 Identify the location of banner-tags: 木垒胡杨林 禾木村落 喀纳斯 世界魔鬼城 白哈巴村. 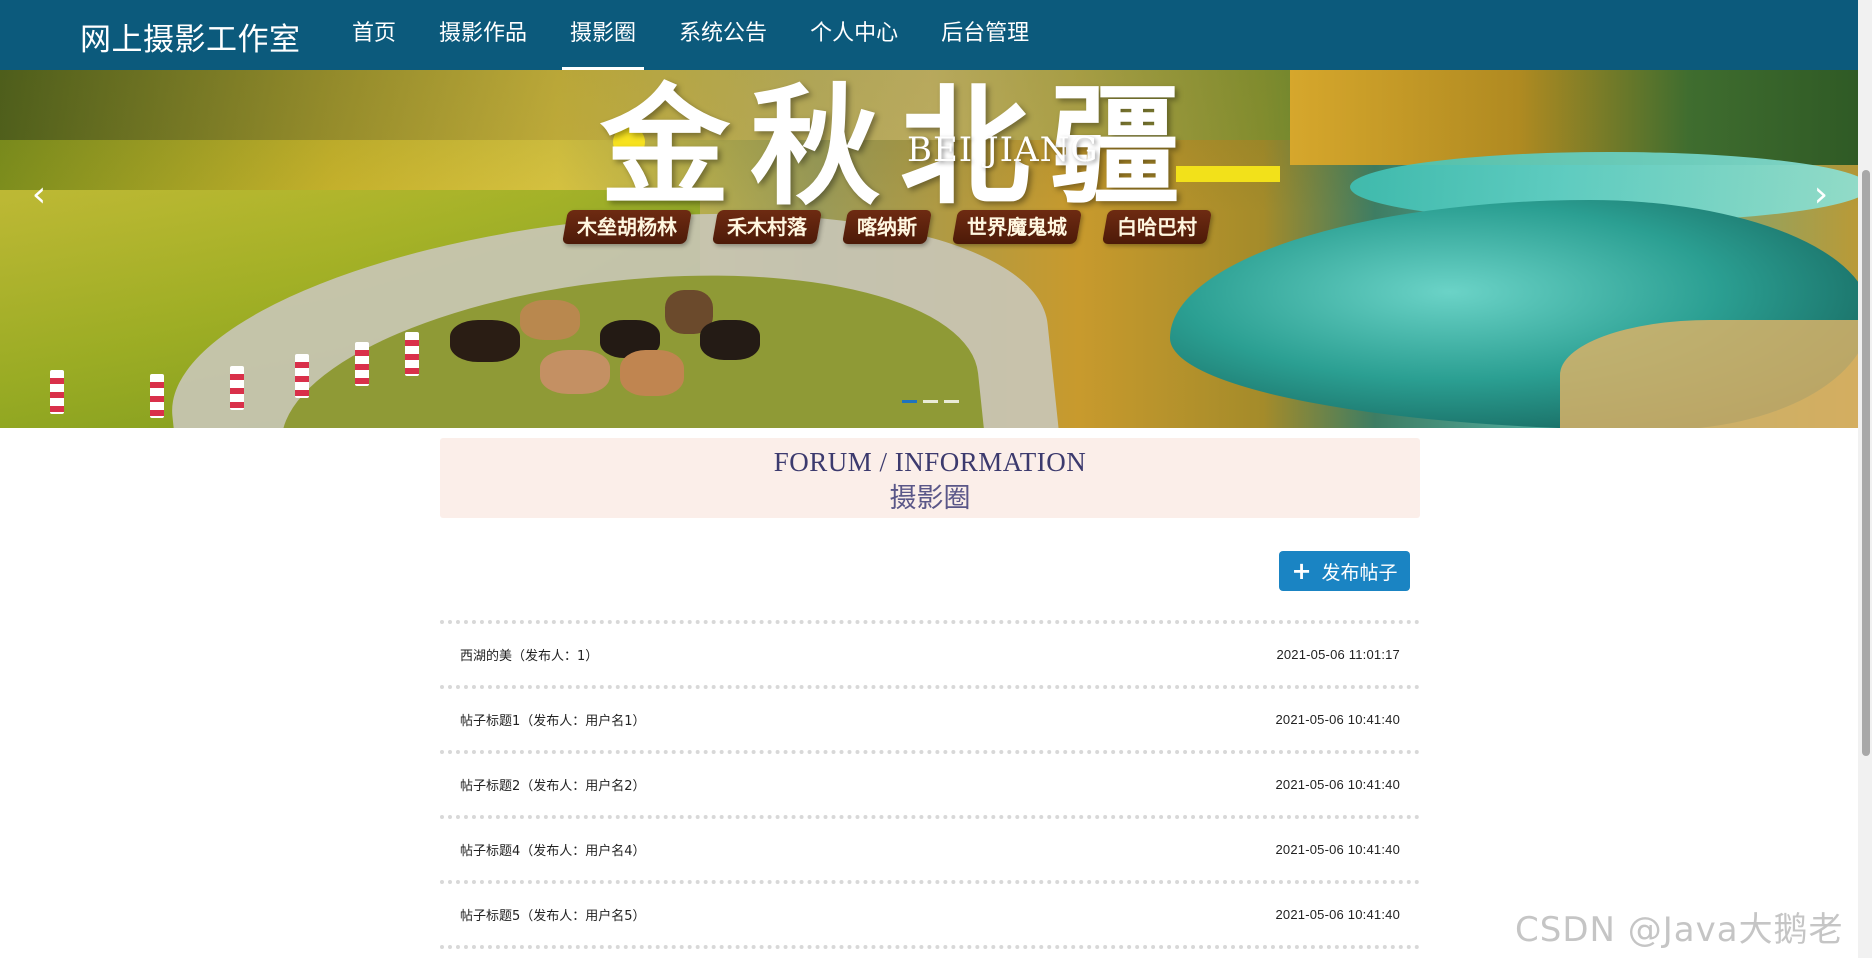
(898, 227).